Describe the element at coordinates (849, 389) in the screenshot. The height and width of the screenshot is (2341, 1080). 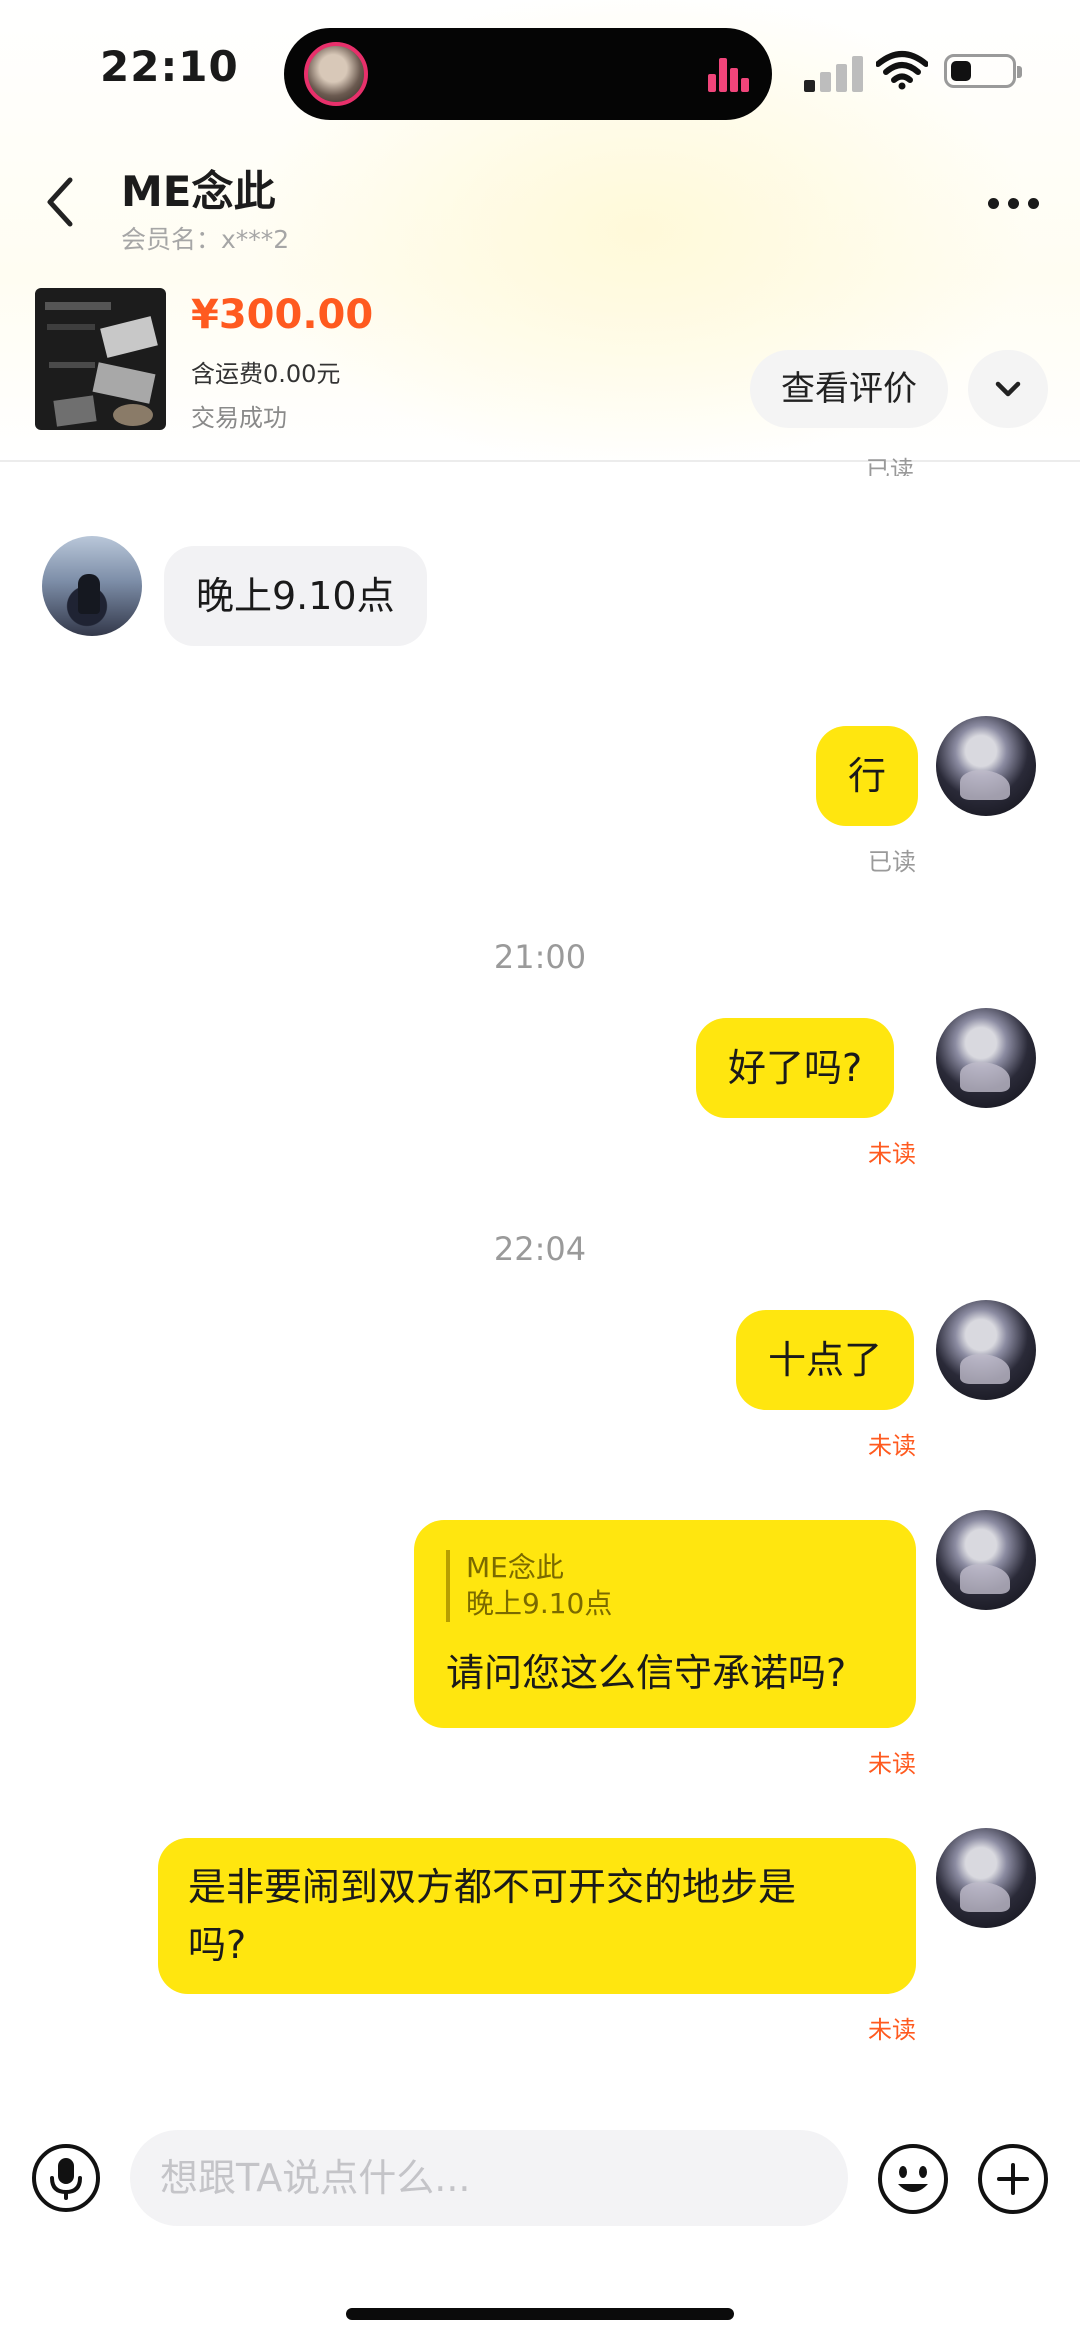
I see `view-review-button: 查看评价` at that location.